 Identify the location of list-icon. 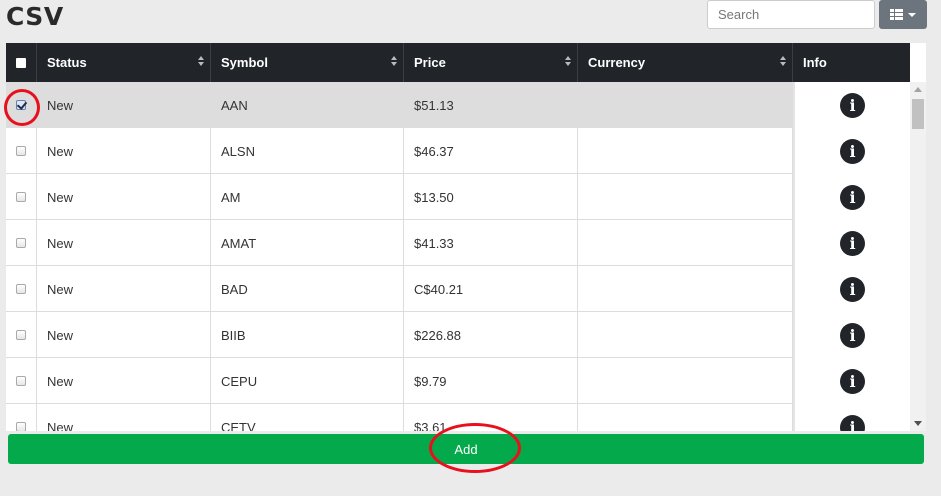
(896, 14).